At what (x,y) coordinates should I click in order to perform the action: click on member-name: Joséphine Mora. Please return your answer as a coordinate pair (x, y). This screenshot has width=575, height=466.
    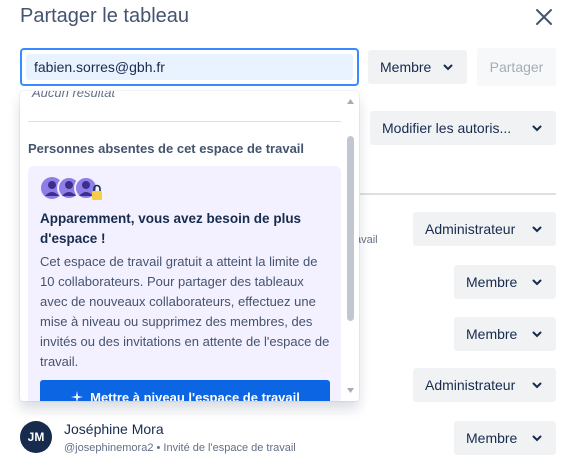
    Looking at the image, I should click on (114, 429).